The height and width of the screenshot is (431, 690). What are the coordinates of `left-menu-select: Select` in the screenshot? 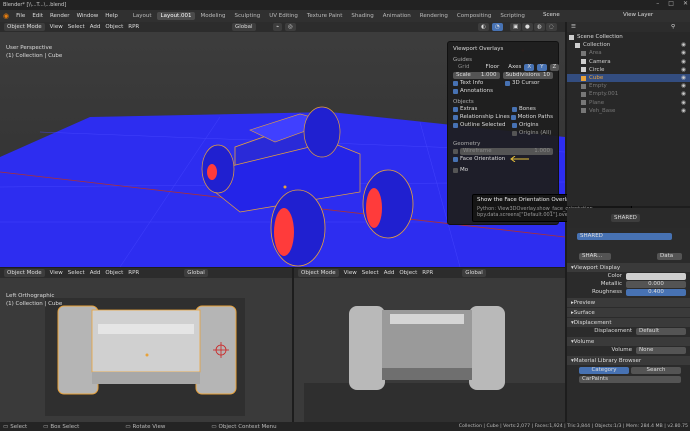 It's located at (76, 273).